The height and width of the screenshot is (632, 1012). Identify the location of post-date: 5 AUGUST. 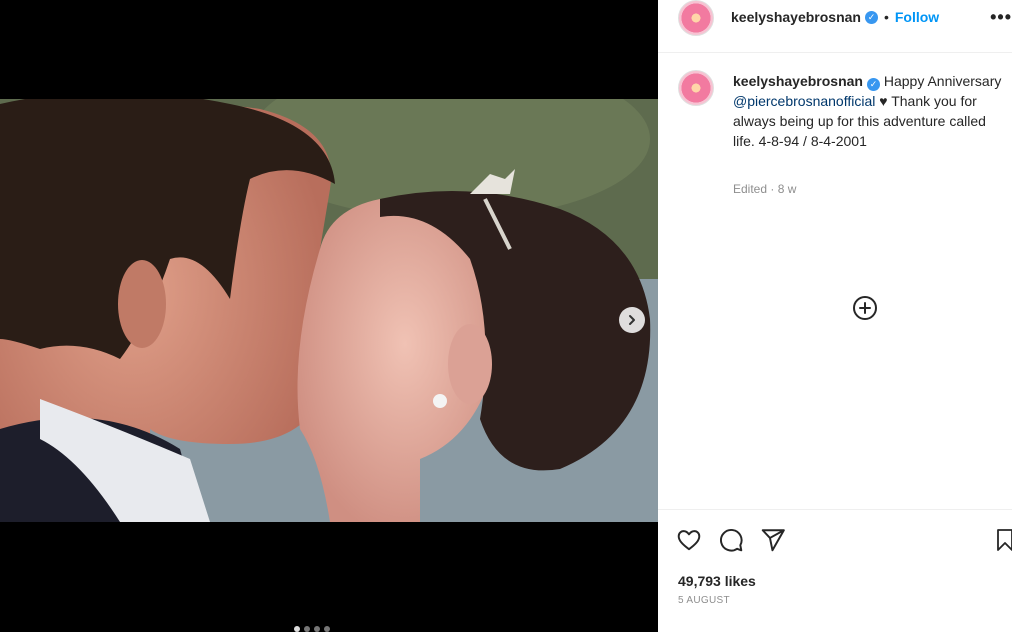
(704, 600).